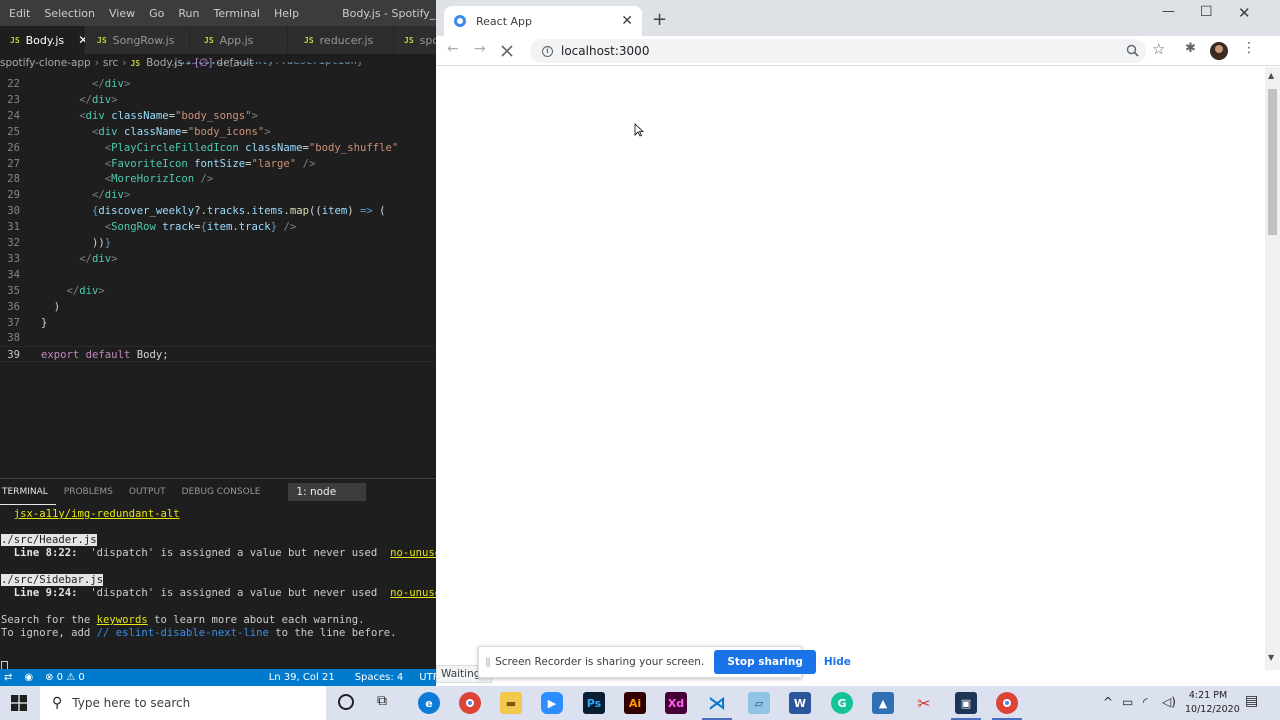  What do you see at coordinates (424, 677) in the screenshot?
I see `encoding: UTF-8` at bounding box center [424, 677].